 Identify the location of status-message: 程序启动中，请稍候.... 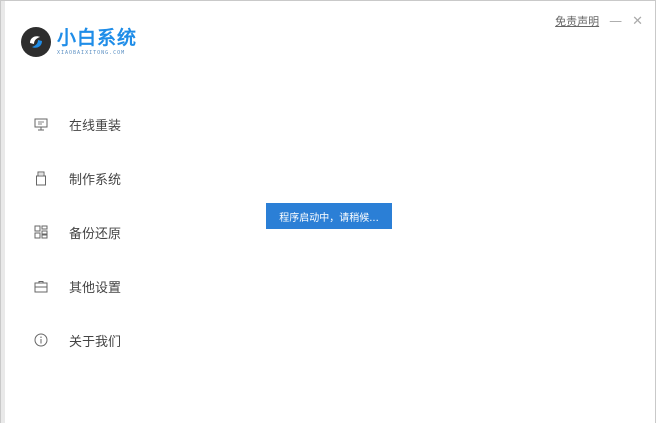
(329, 218).